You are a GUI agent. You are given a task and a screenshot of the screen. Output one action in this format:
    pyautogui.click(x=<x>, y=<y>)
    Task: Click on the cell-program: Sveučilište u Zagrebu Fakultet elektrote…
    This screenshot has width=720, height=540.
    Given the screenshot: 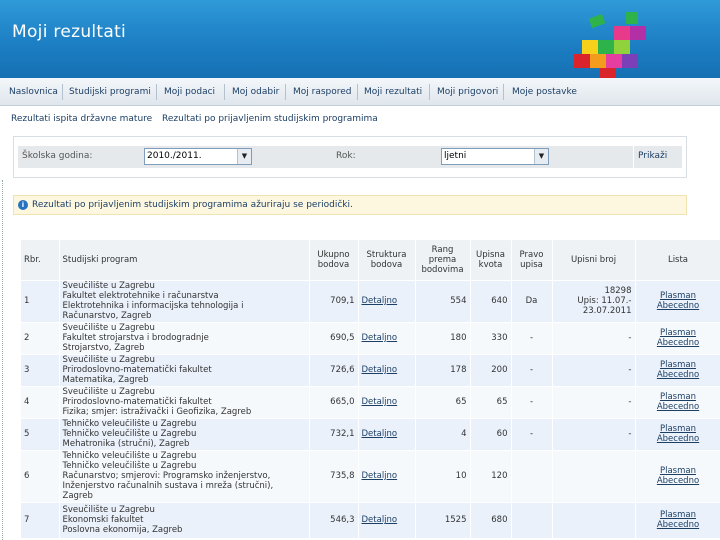 What is the action you would take?
    pyautogui.click(x=184, y=300)
    